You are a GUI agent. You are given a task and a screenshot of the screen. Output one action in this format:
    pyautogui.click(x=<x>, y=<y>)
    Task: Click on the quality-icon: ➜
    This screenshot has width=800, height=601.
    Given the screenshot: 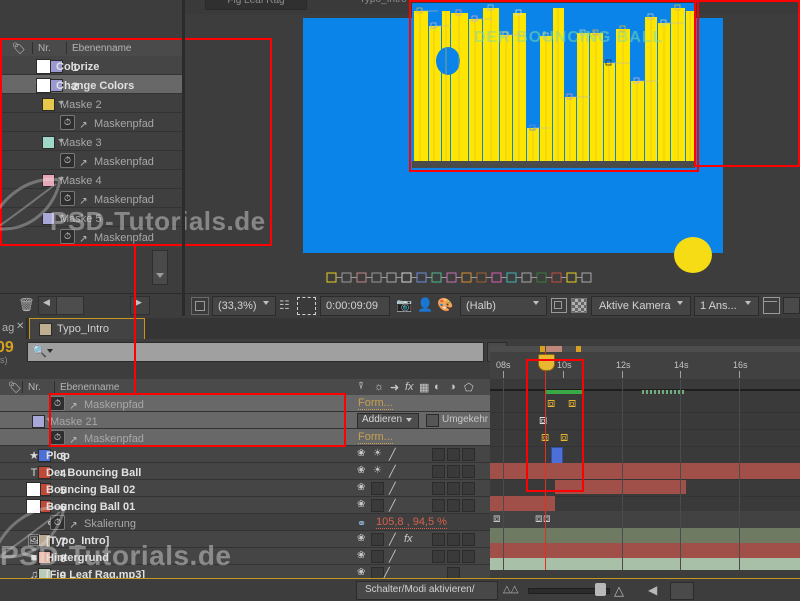 What is the action you would take?
    pyautogui.click(x=394, y=387)
    